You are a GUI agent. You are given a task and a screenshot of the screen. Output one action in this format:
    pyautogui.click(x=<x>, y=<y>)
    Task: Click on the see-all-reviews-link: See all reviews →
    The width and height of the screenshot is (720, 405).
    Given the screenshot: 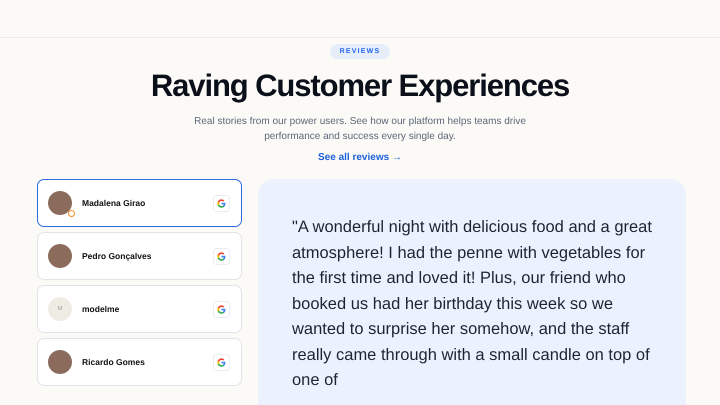 What is the action you would take?
    pyautogui.click(x=360, y=157)
    